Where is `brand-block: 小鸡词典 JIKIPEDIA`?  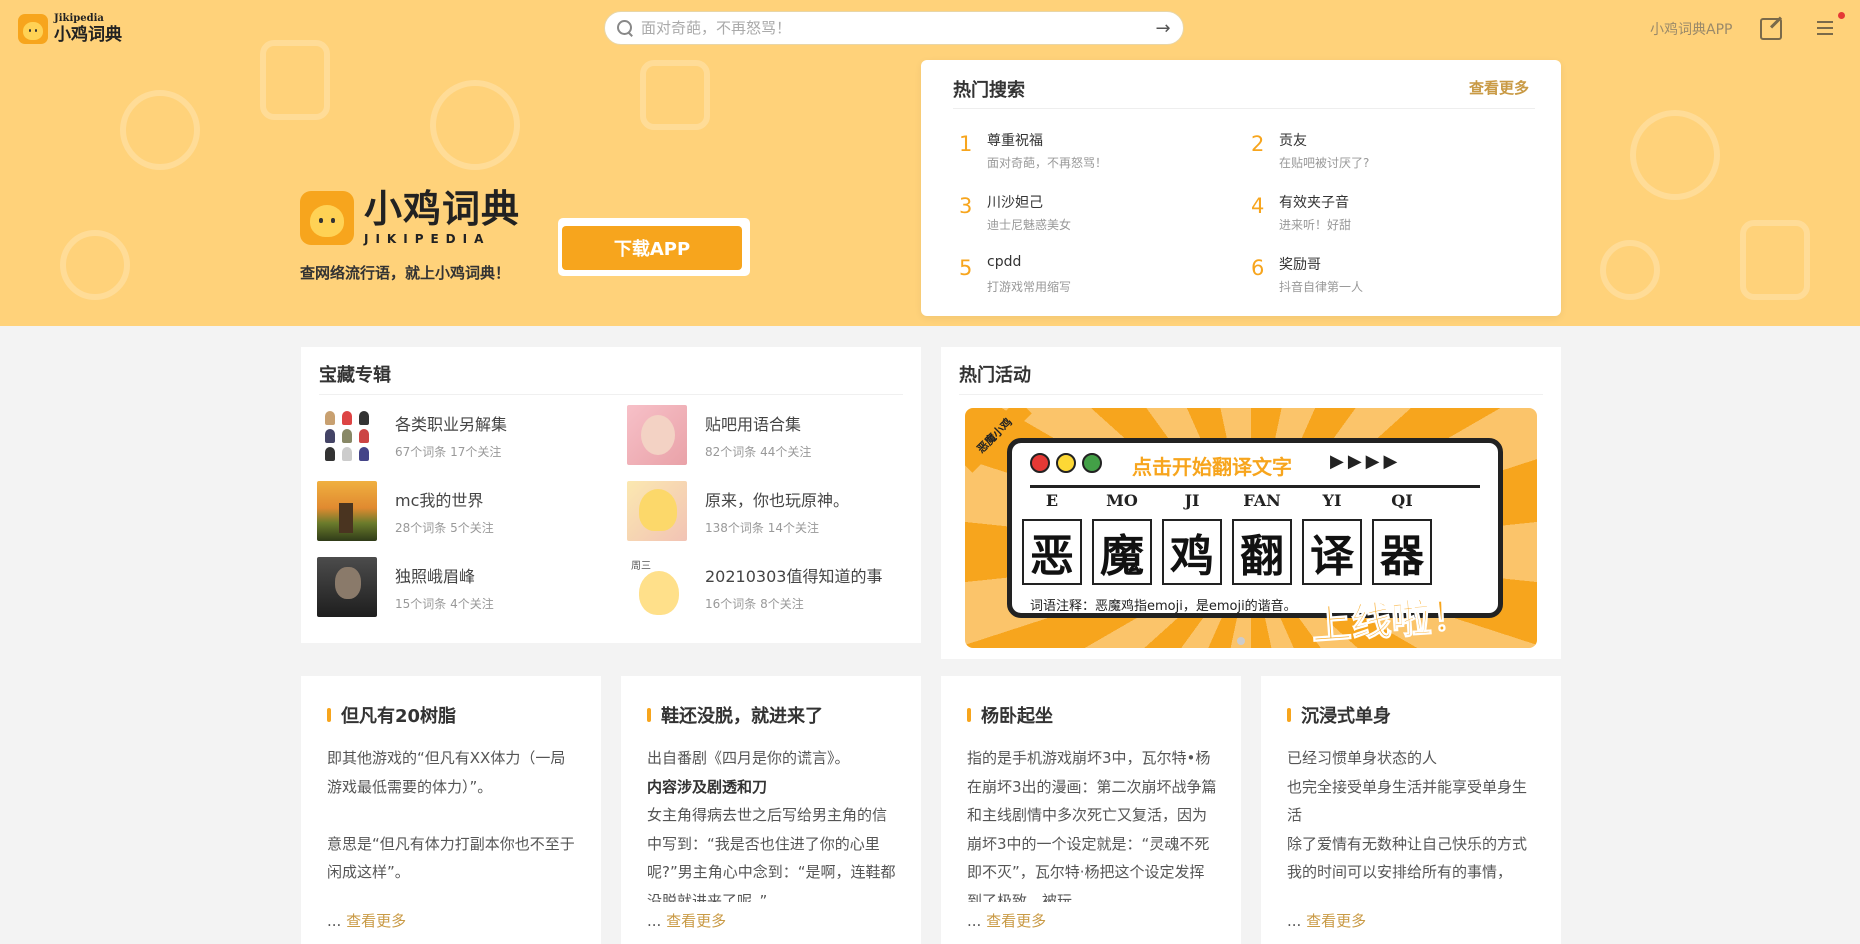 brand-block: 小鸡词典 JIKIPEDIA is located at coordinates (410, 218).